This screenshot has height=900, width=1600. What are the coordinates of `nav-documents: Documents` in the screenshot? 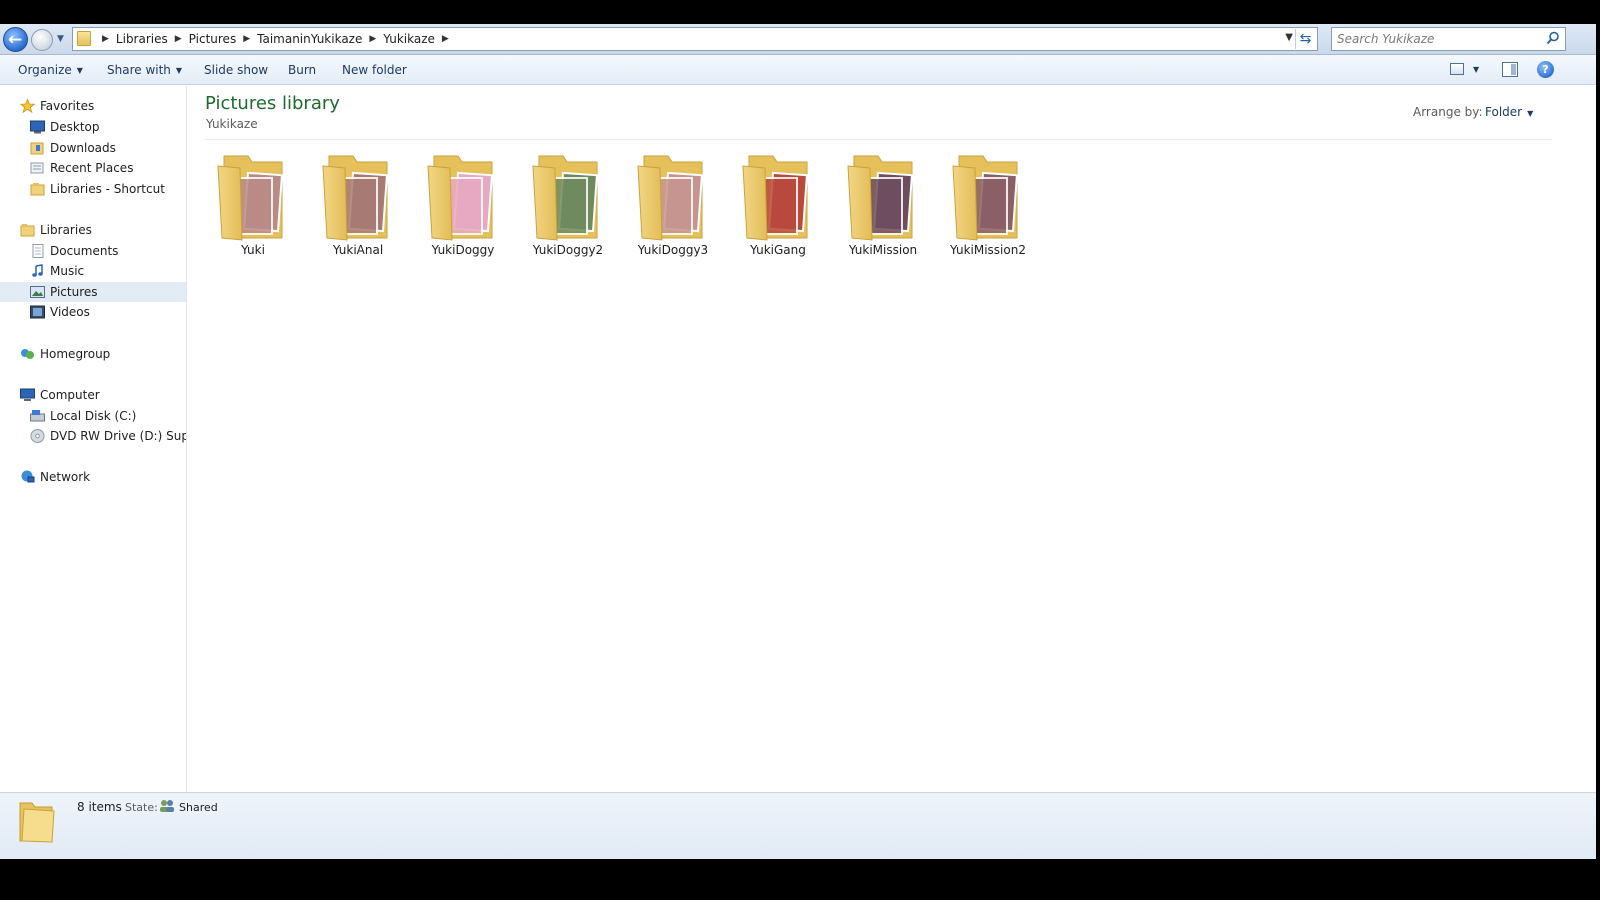 It's located at (93, 251).